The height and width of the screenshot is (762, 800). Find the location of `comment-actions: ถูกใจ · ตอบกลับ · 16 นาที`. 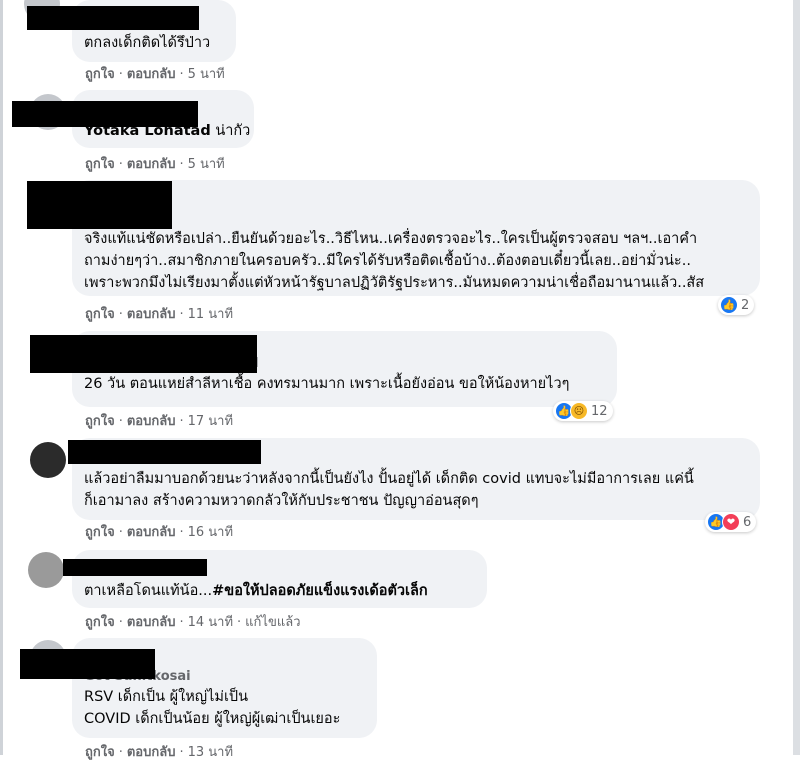

comment-actions: ถูกใจ · ตอบกลับ · 16 นาที is located at coordinates (159, 532).